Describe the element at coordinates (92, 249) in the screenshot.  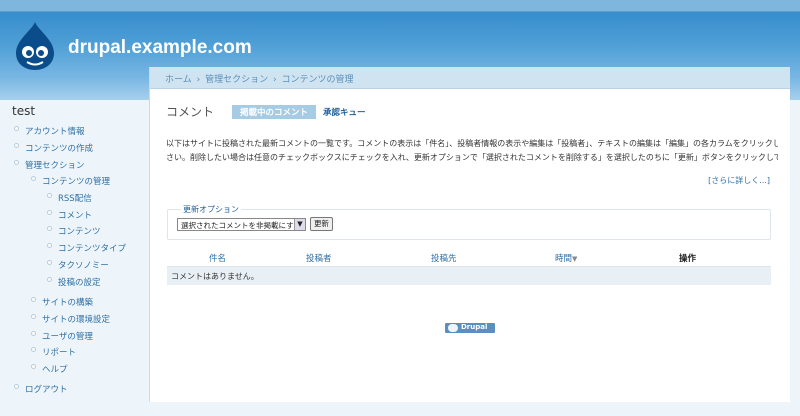
I see `sidebar-item-label: コンテンツタイプ` at that location.